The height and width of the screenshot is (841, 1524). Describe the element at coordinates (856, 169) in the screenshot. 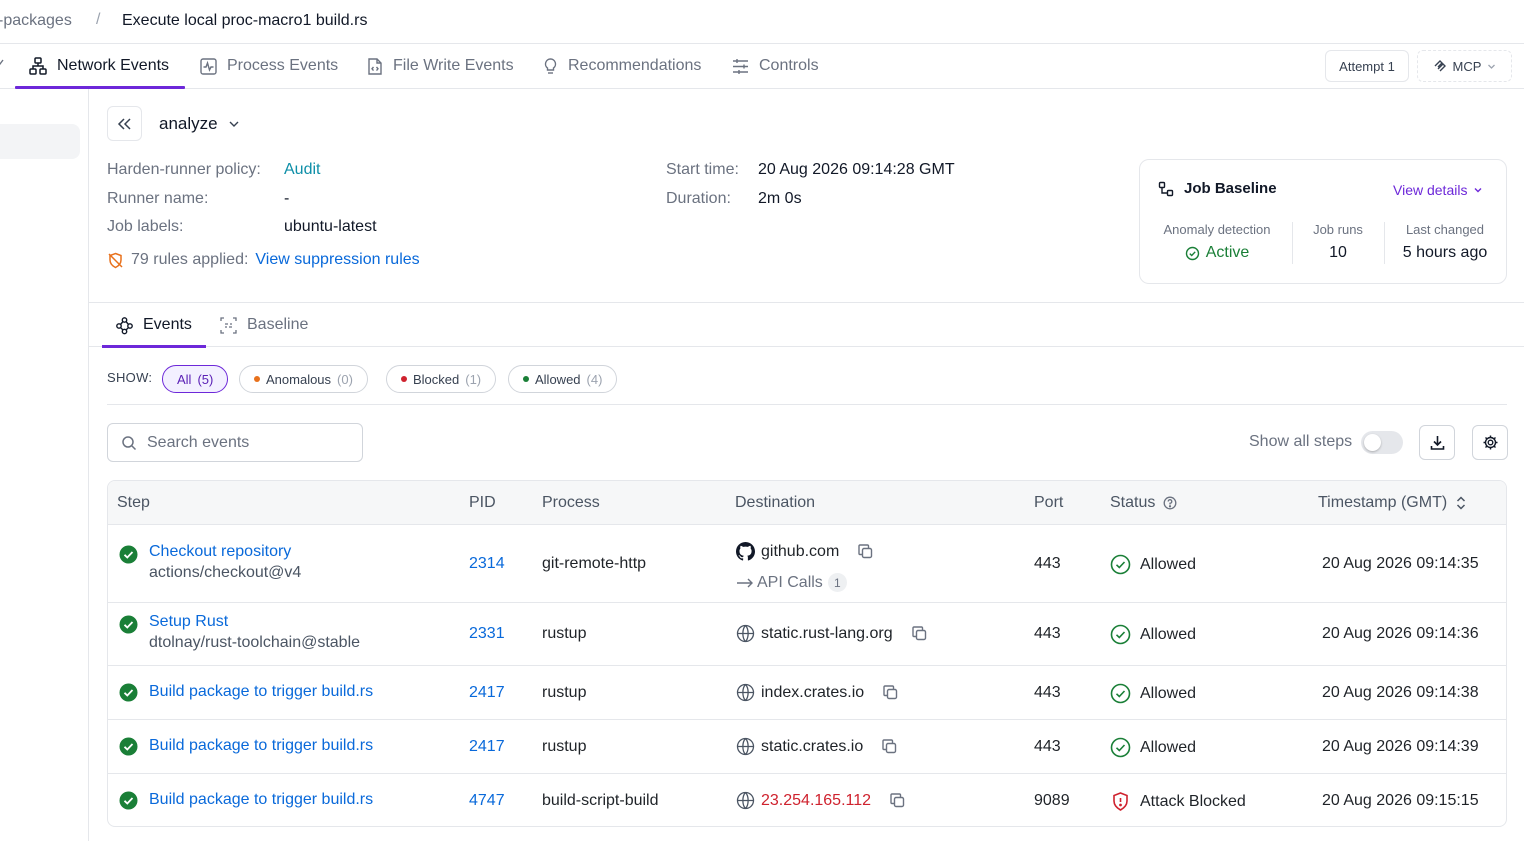

I see `start-time-value: 20 Aug 2026 09:14:28 GMT` at that location.